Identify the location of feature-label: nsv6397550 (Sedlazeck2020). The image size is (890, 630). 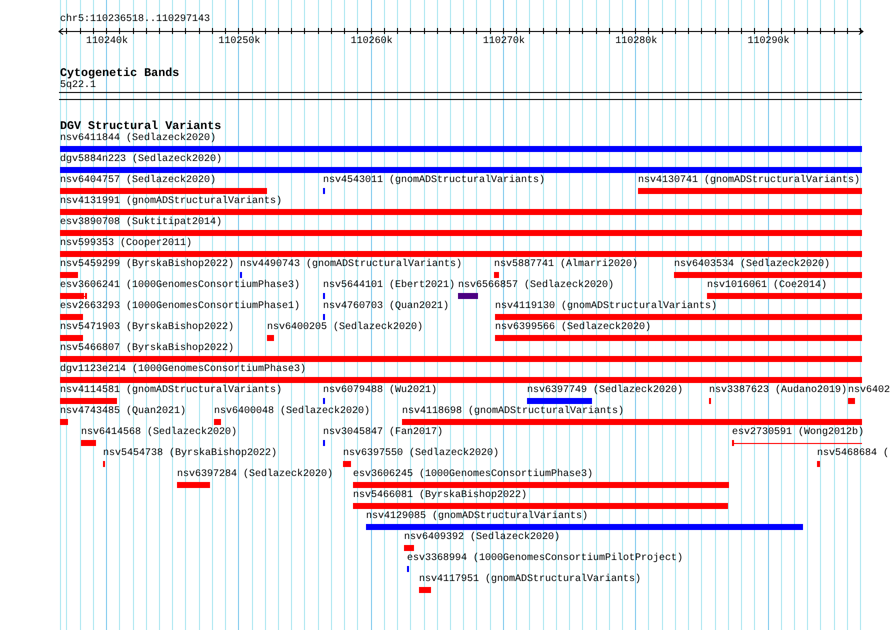
(421, 454).